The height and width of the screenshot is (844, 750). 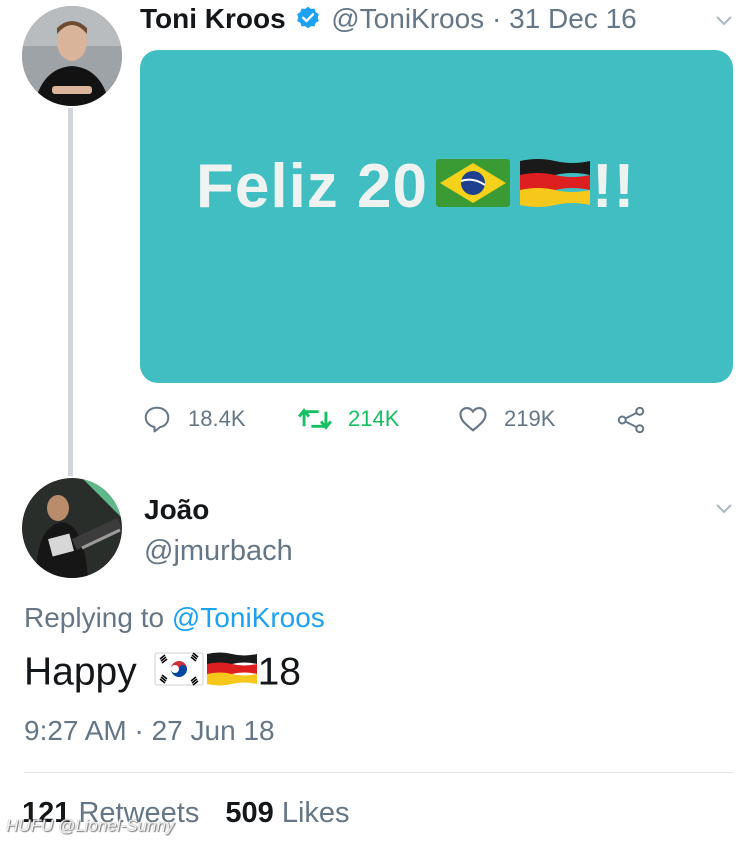 I want to click on like-label: Likes, so click(x=316, y=813).